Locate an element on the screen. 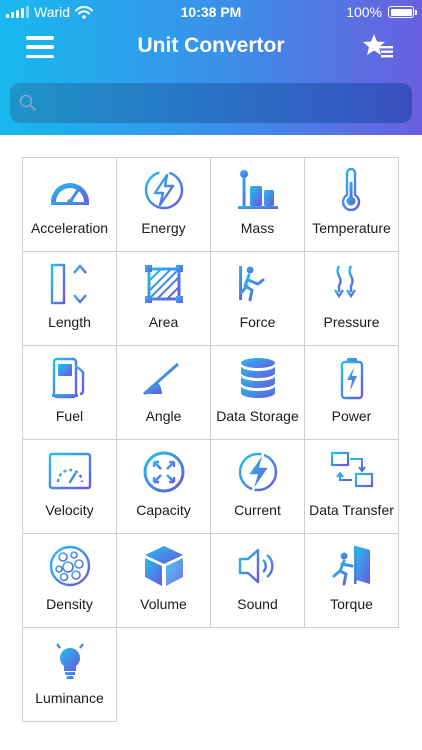  unit-label: Length is located at coordinates (69, 322).